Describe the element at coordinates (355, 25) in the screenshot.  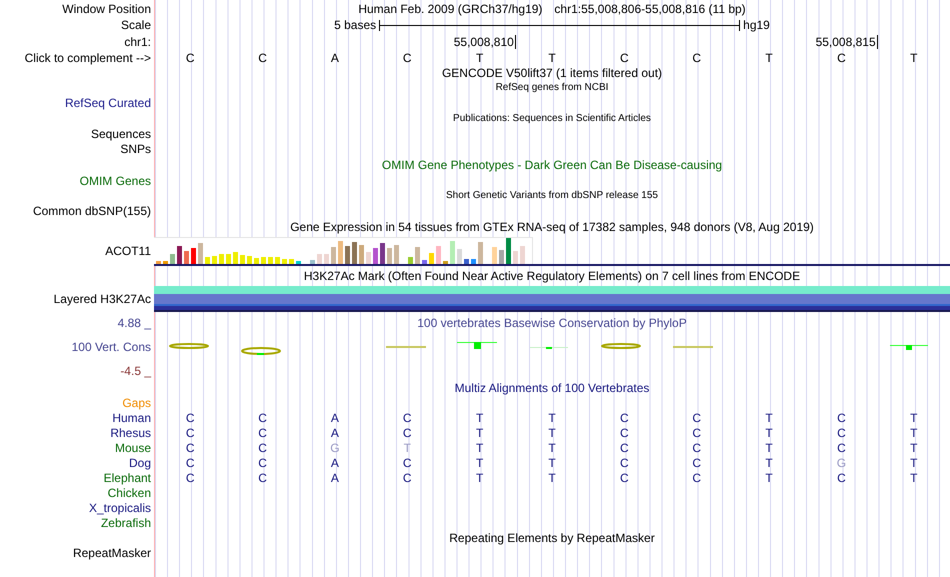
I see `scale-text: 5 bases` at that location.